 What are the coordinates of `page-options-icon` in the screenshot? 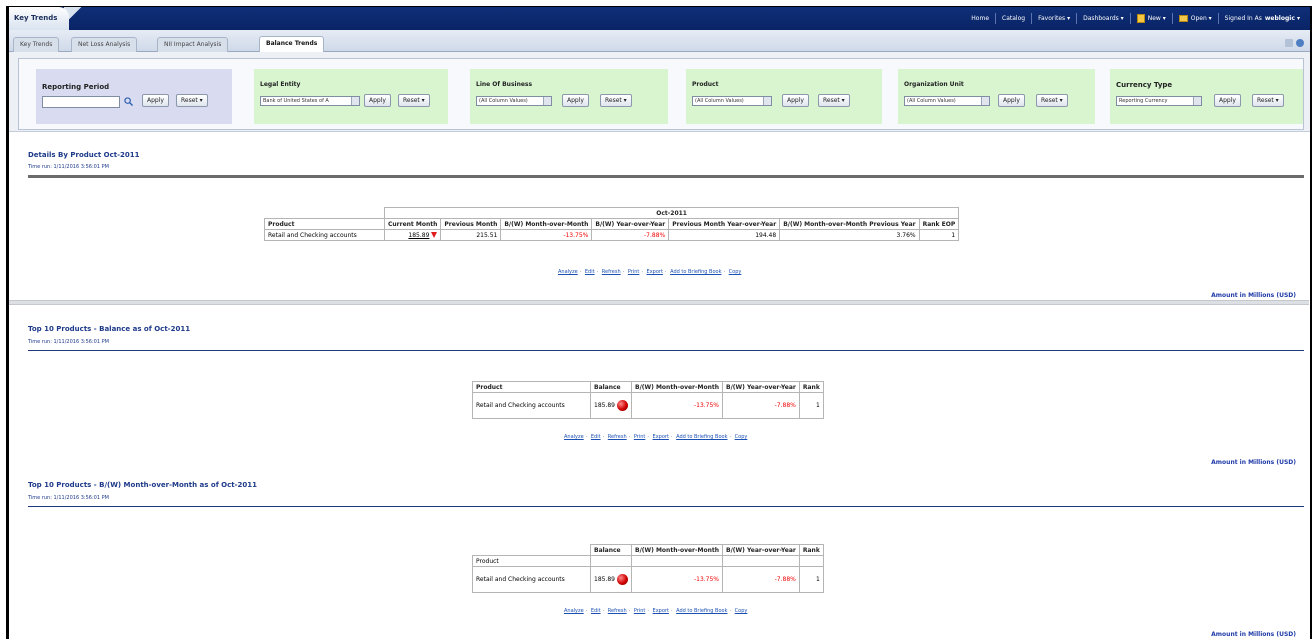 It's located at (1289, 43).